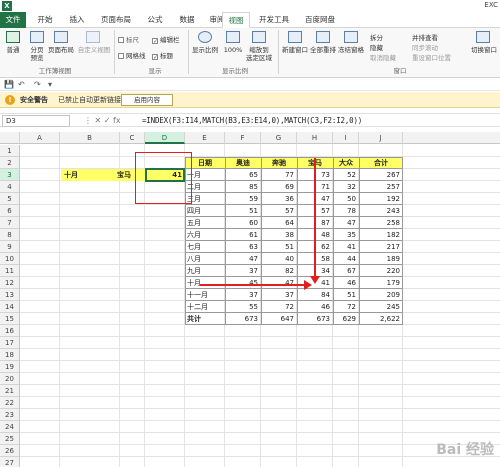 The width and height of the screenshot is (500, 467). Describe the element at coordinates (233, 37) in the screenshot. I see `zoom-100-icon` at that location.